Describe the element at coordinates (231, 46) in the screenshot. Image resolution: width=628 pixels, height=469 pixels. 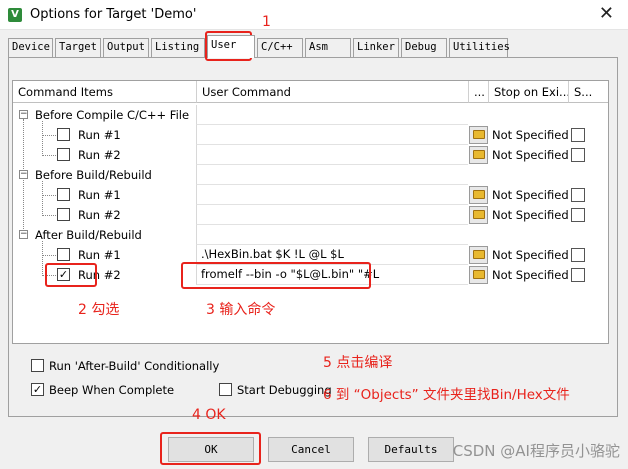
I see `tab-user: User` at that location.